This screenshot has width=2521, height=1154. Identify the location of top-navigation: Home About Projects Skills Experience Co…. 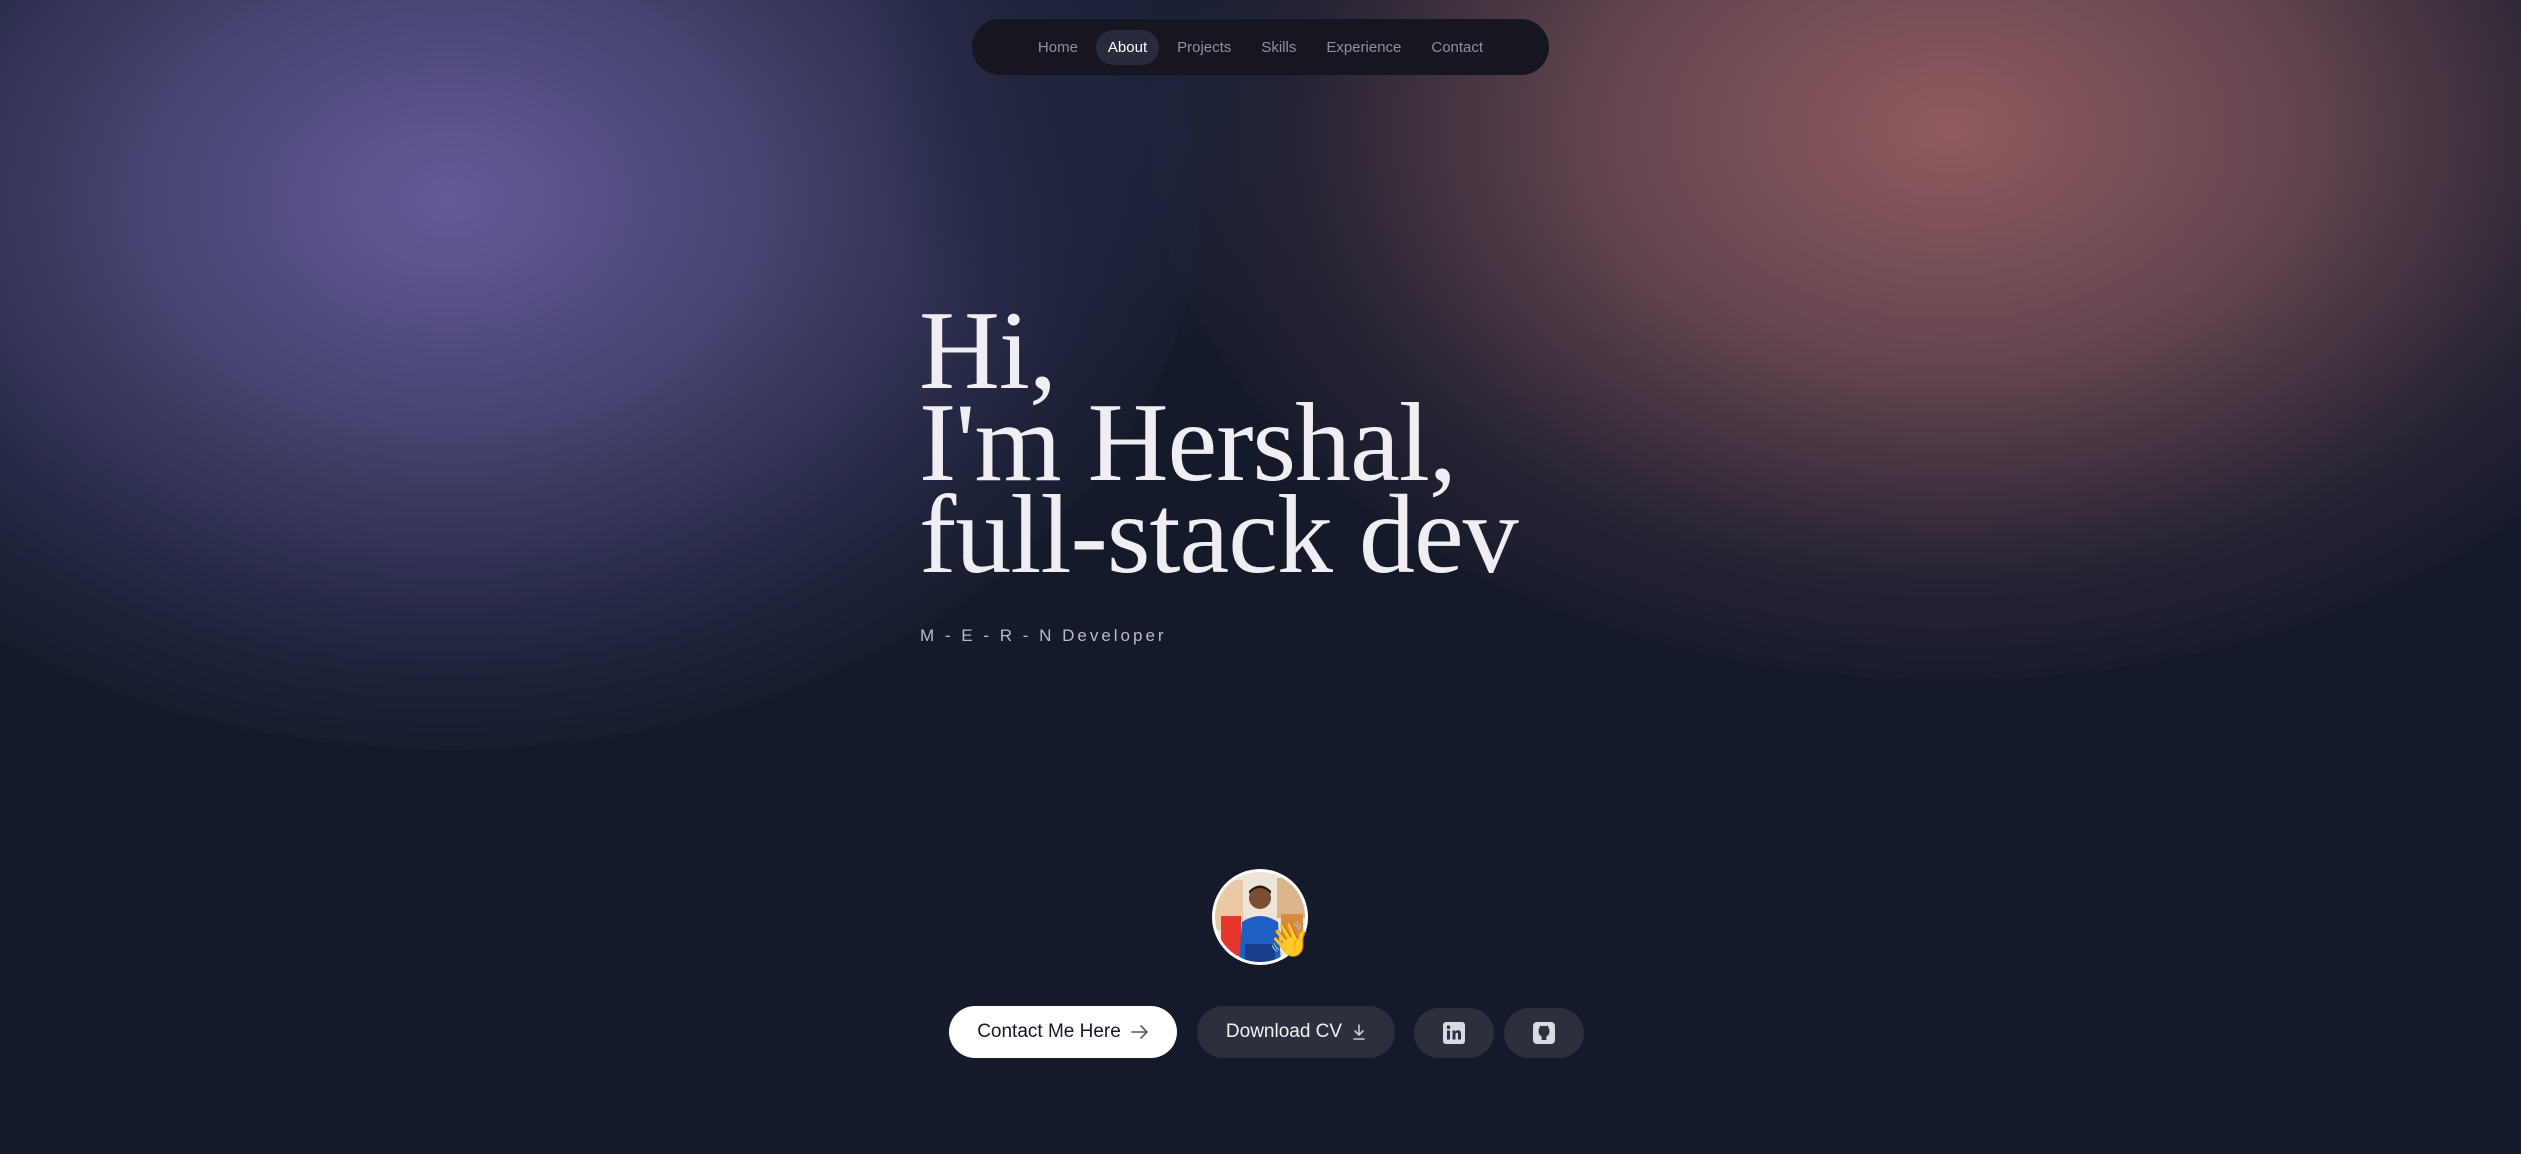
(1260, 47).